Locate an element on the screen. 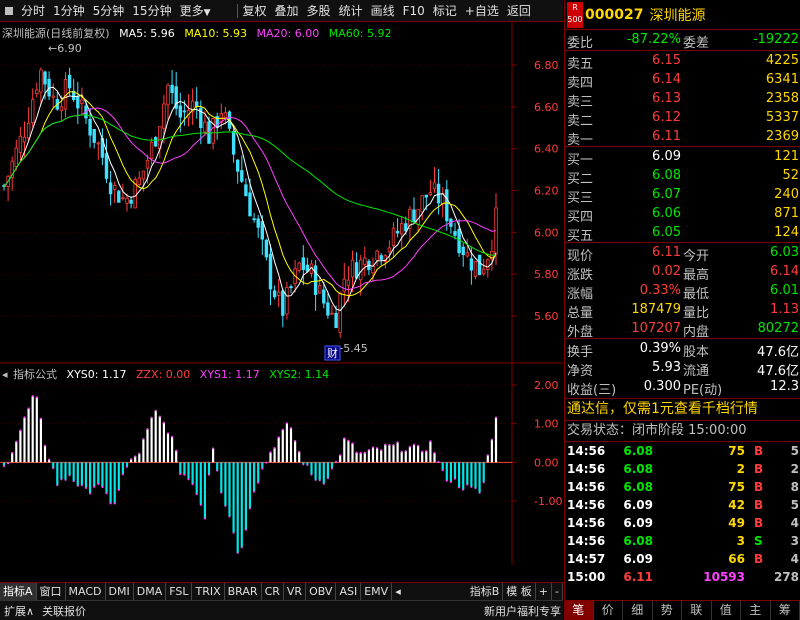  tab-macd: MACD is located at coordinates (86, 591).